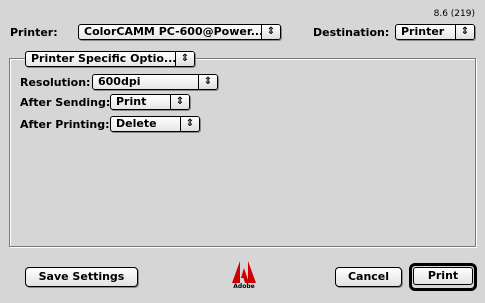  I want to click on panel-selector-popup: Printer Specific Optio... ⇕, so click(110, 59).